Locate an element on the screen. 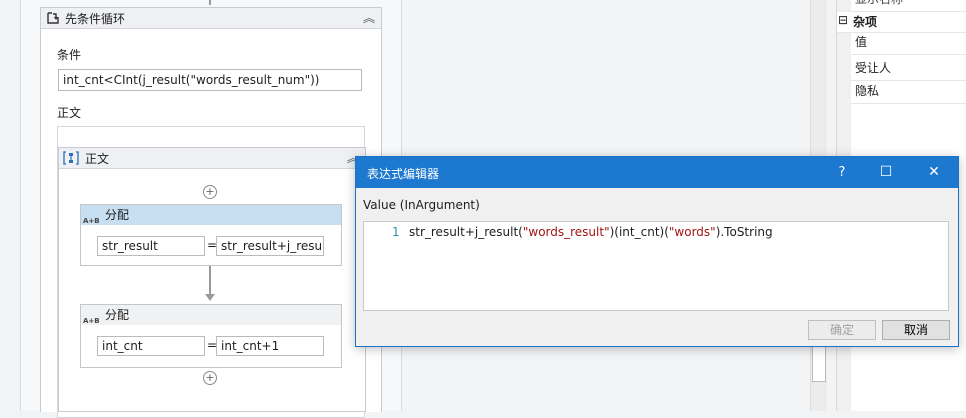 Image resolution: width=966 pixels, height=418 pixels. collapse-chevron-icon: ︽ is located at coordinates (369, 17).